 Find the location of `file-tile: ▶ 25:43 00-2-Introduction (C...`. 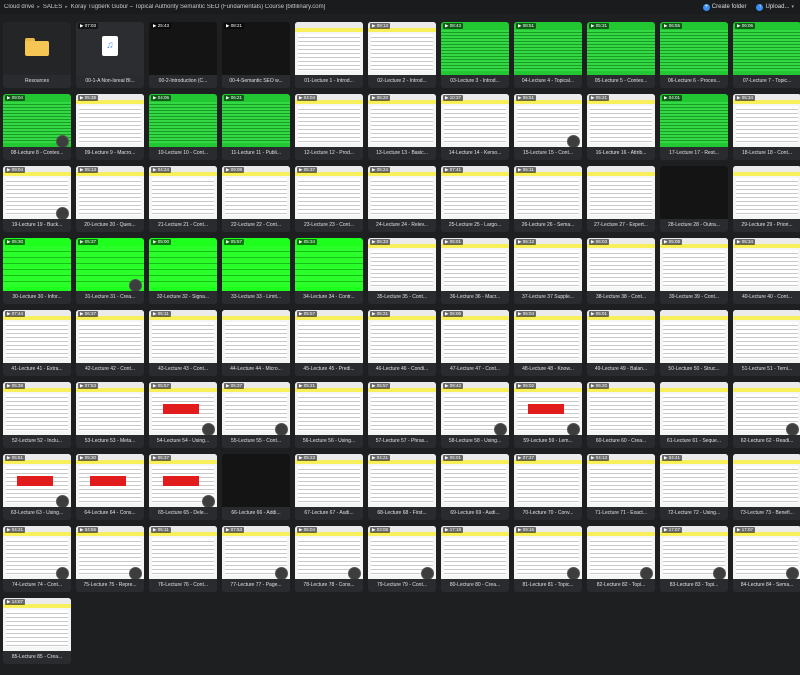

file-tile: ▶ 25:43 00-2-Introduction (C... is located at coordinates (183, 55).